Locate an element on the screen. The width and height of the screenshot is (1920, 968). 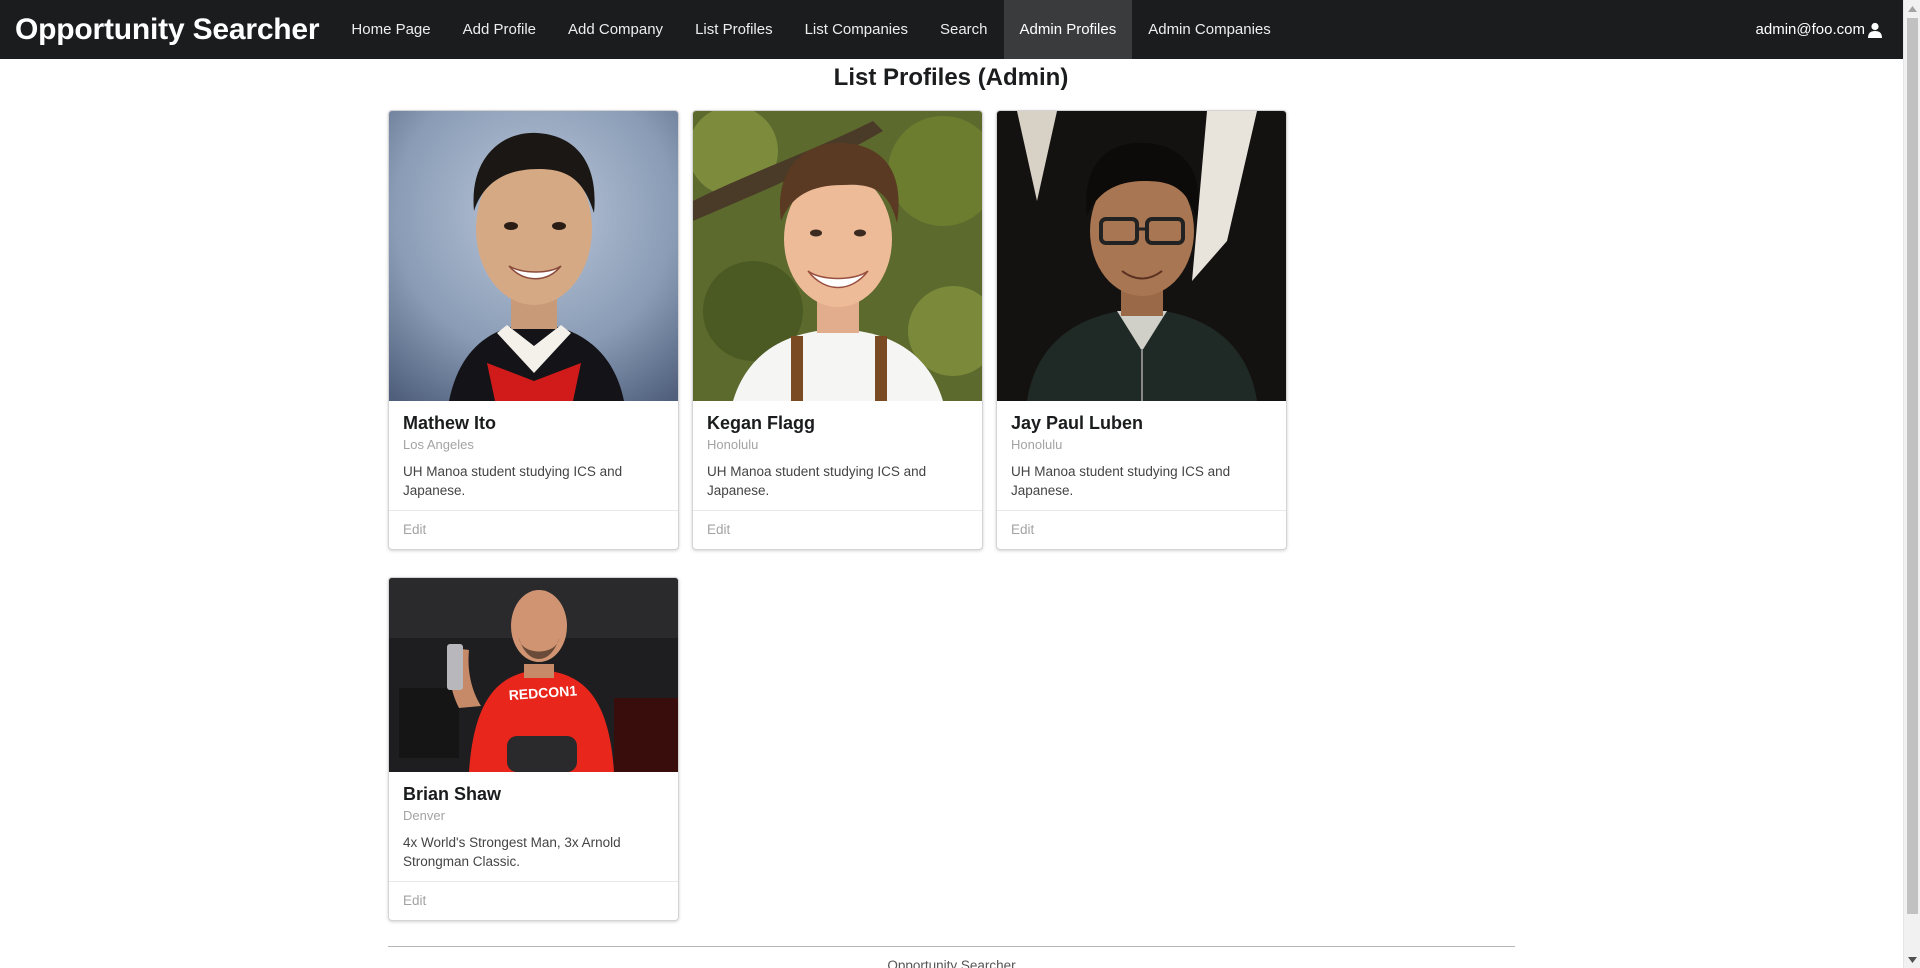
profile-name: Mathew Ito is located at coordinates (449, 423).